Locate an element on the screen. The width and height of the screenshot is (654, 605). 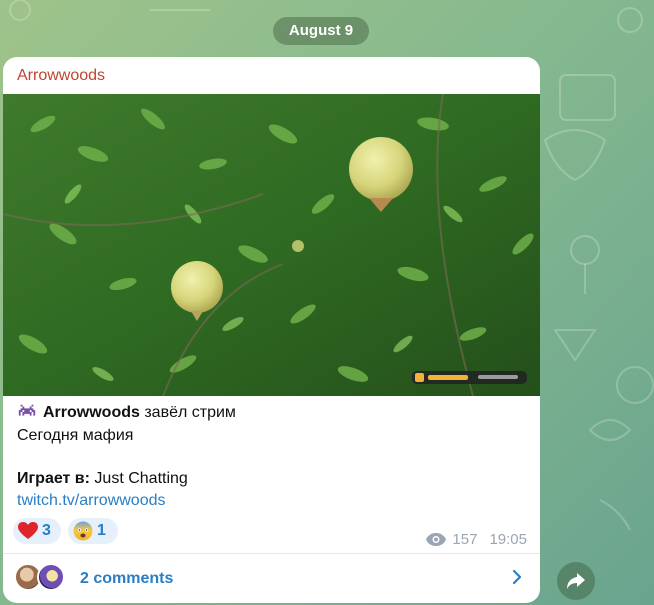
playing-value: Just Chatting is located at coordinates (141, 478).